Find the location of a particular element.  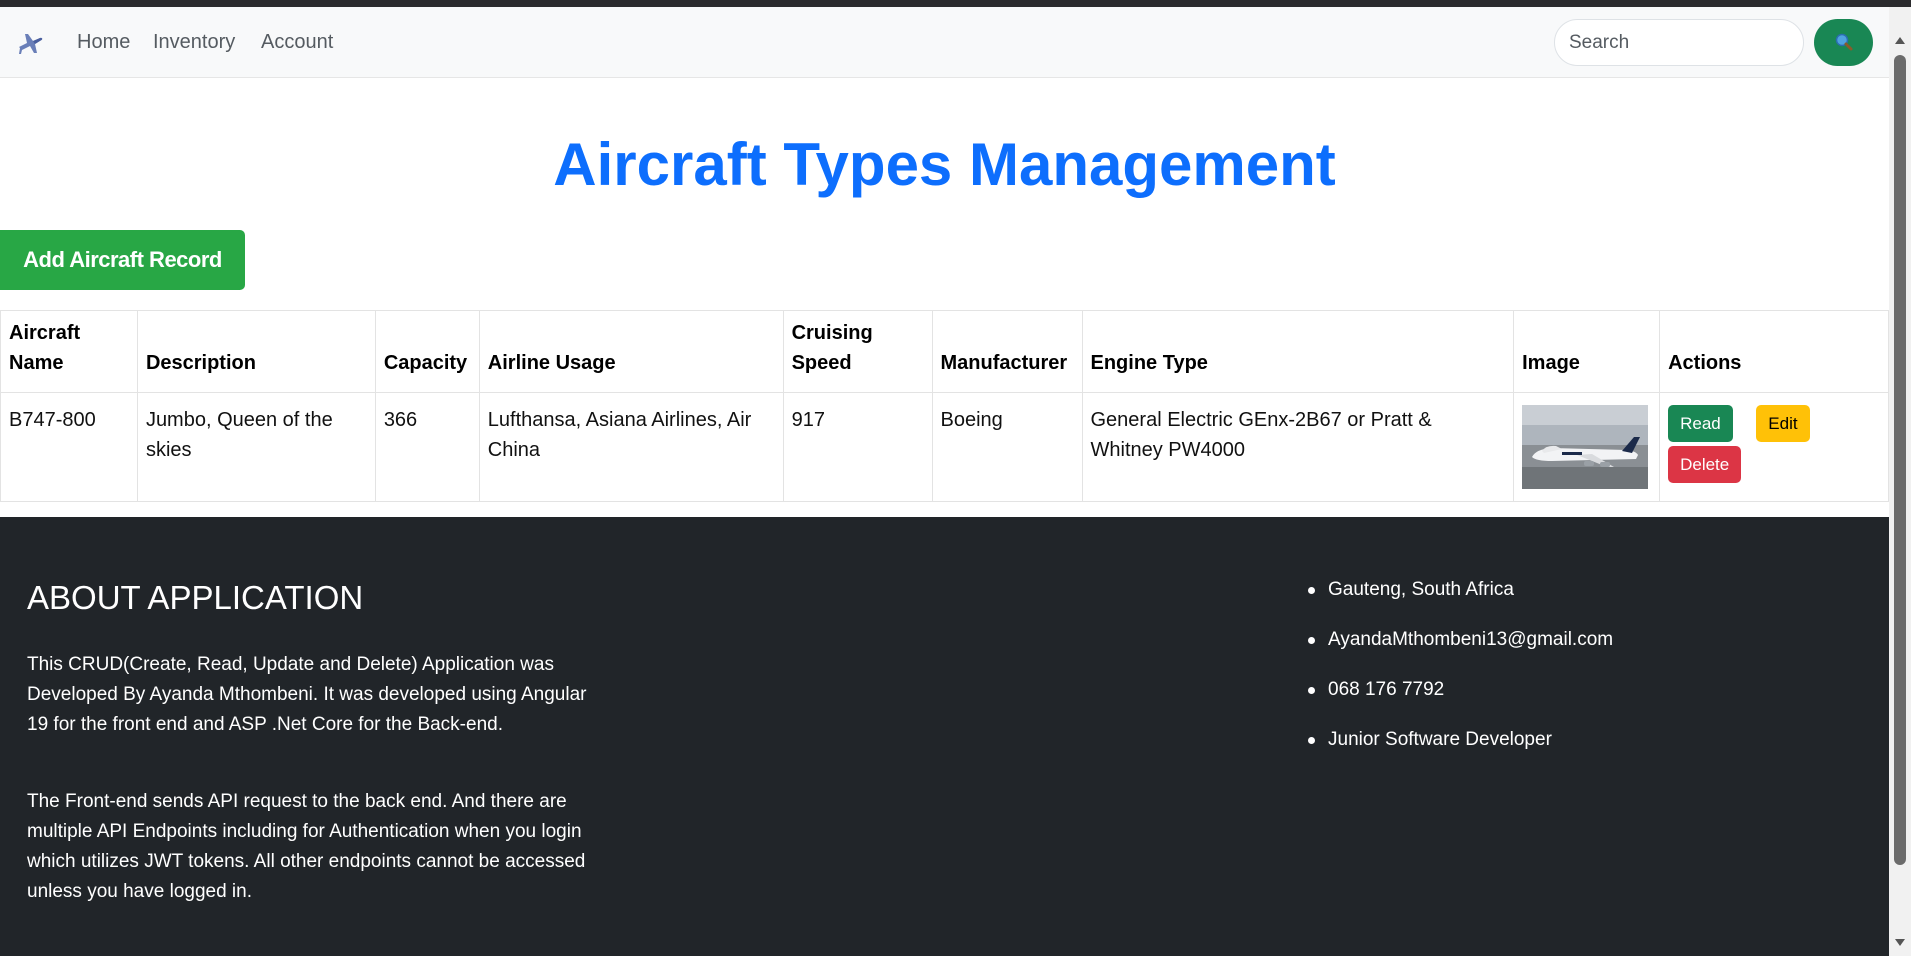

scroll-down-icon is located at coordinates (1900, 942).